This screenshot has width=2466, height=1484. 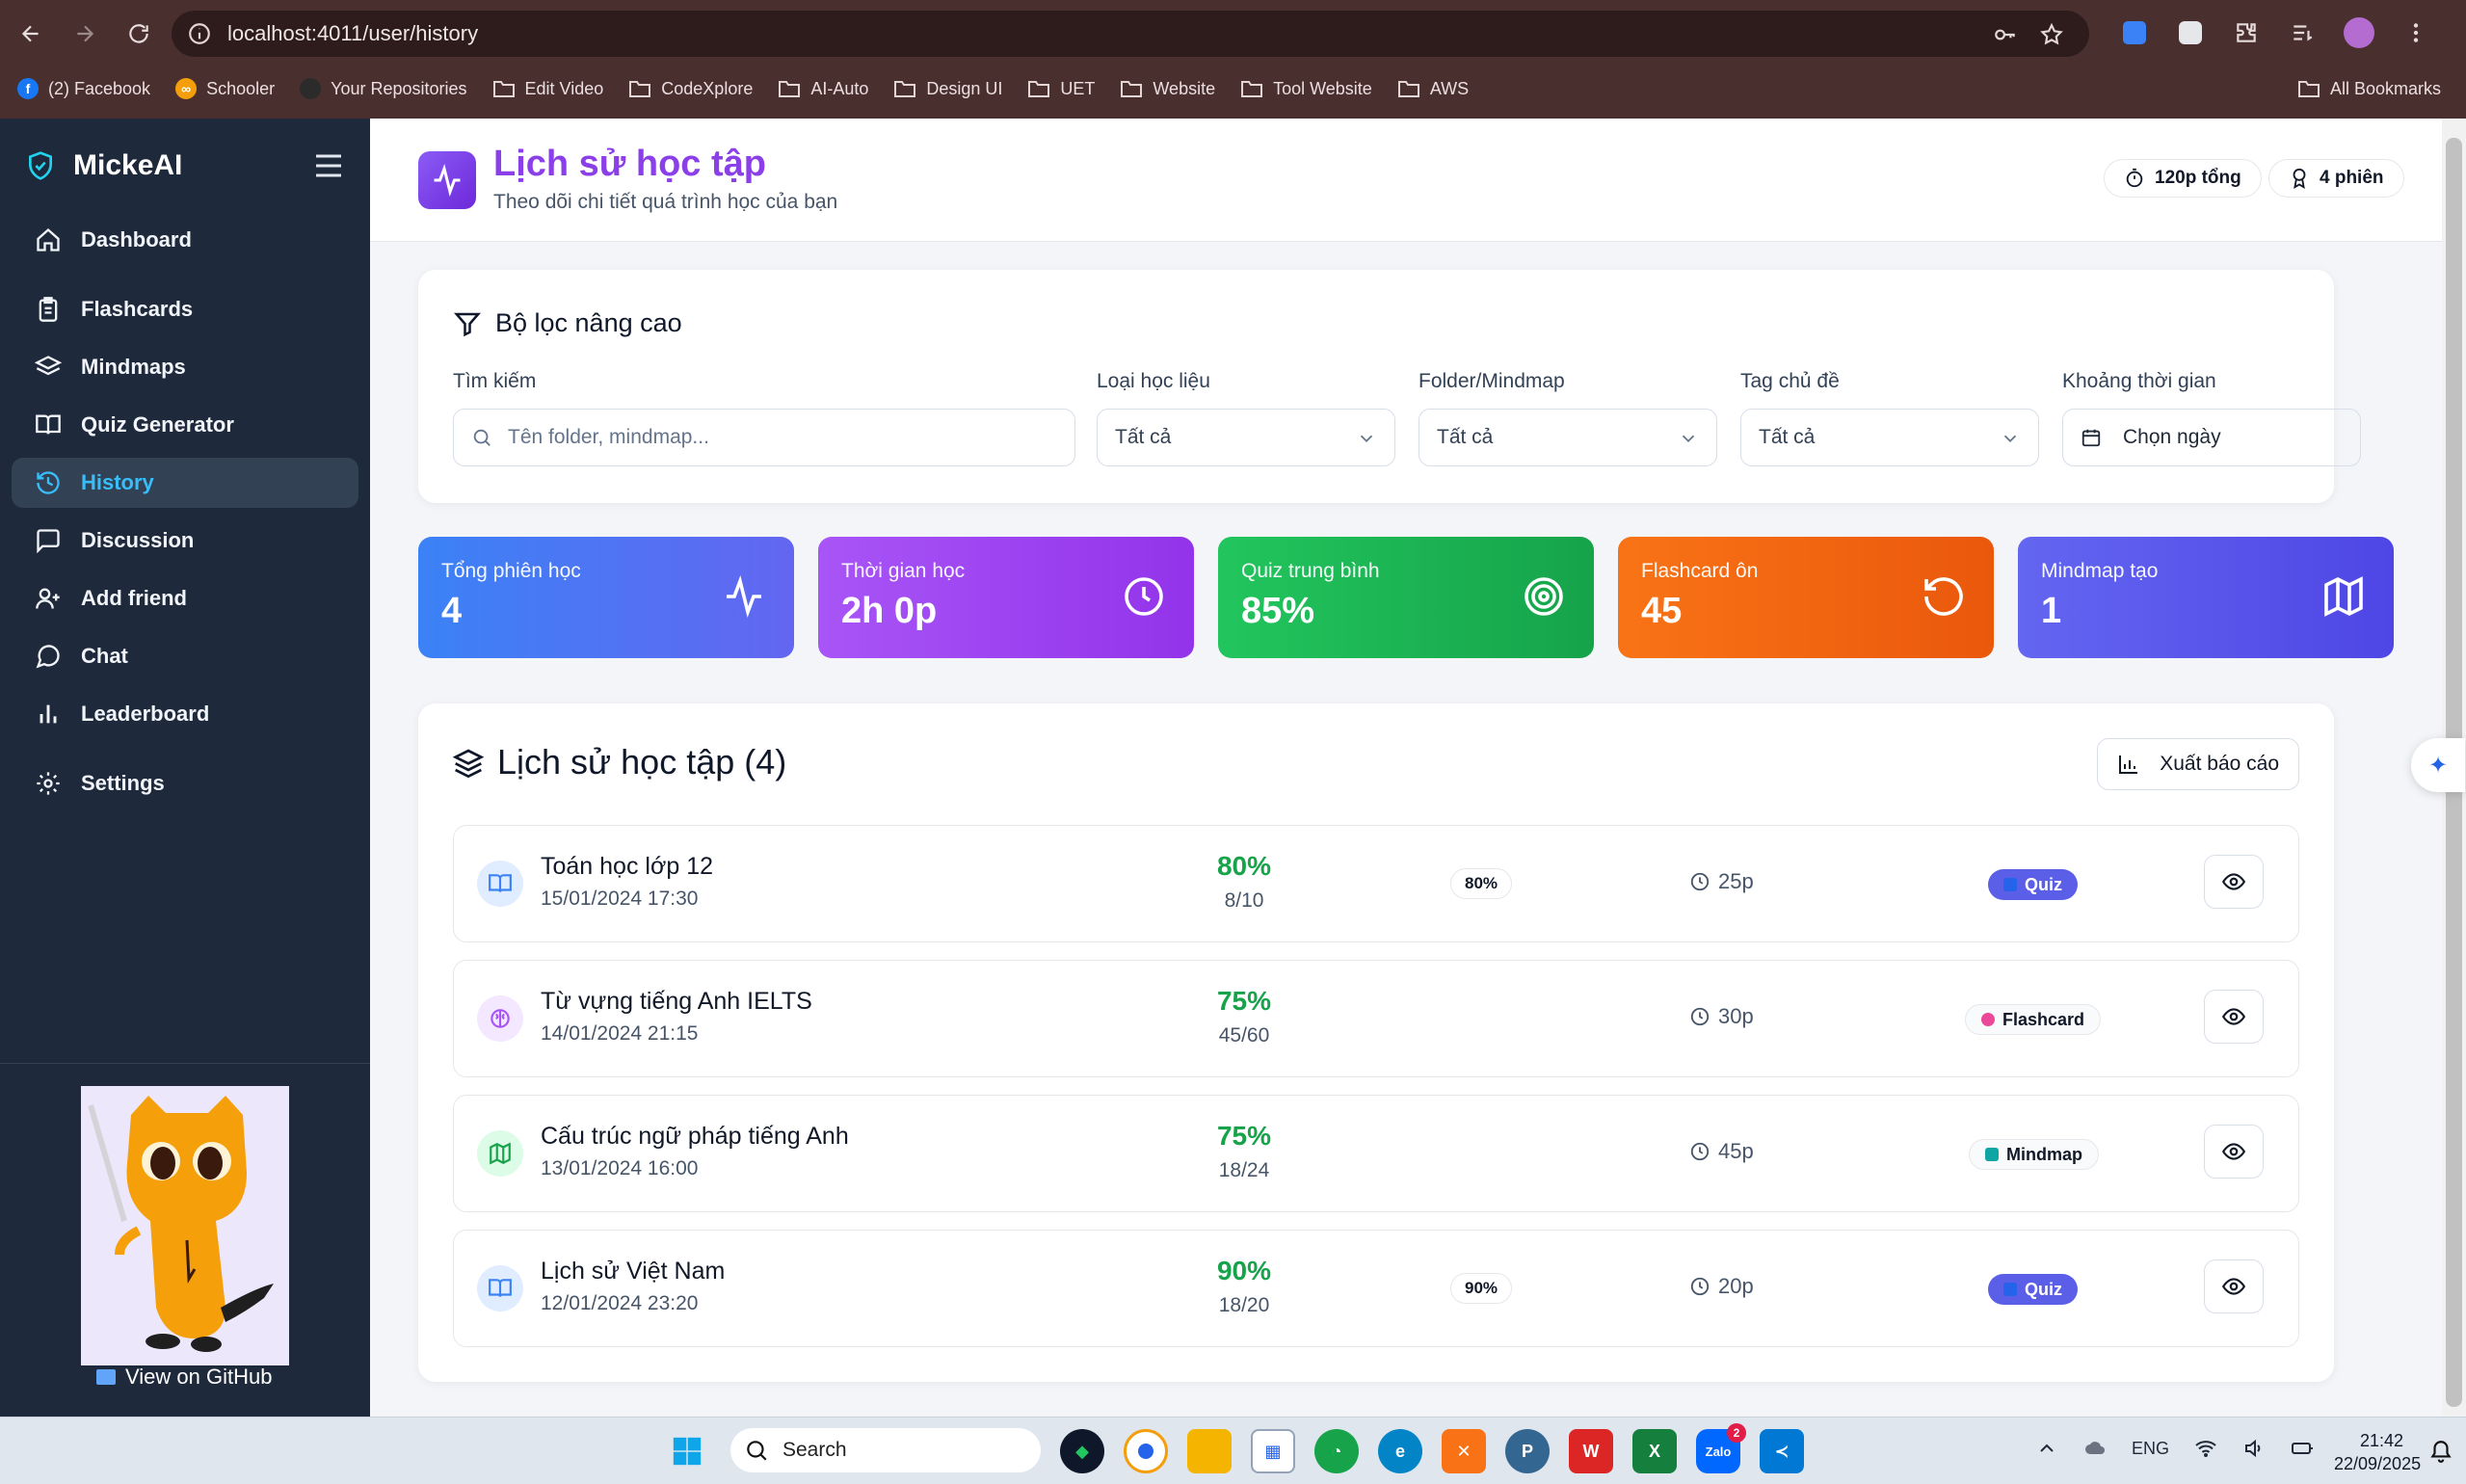 I want to click on taskbar-app-zalo: Zalo 2, so click(x=1721, y=1448).